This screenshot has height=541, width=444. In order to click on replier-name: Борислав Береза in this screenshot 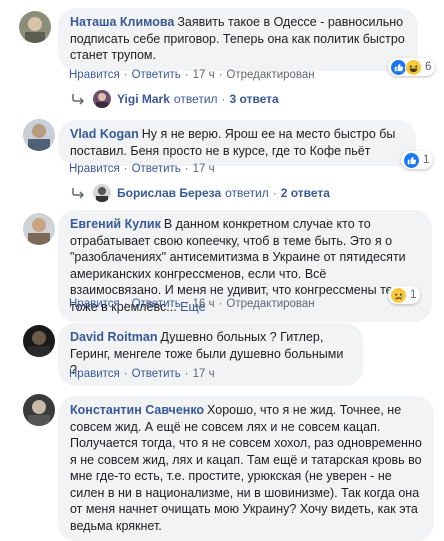, I will do `click(169, 193)`.